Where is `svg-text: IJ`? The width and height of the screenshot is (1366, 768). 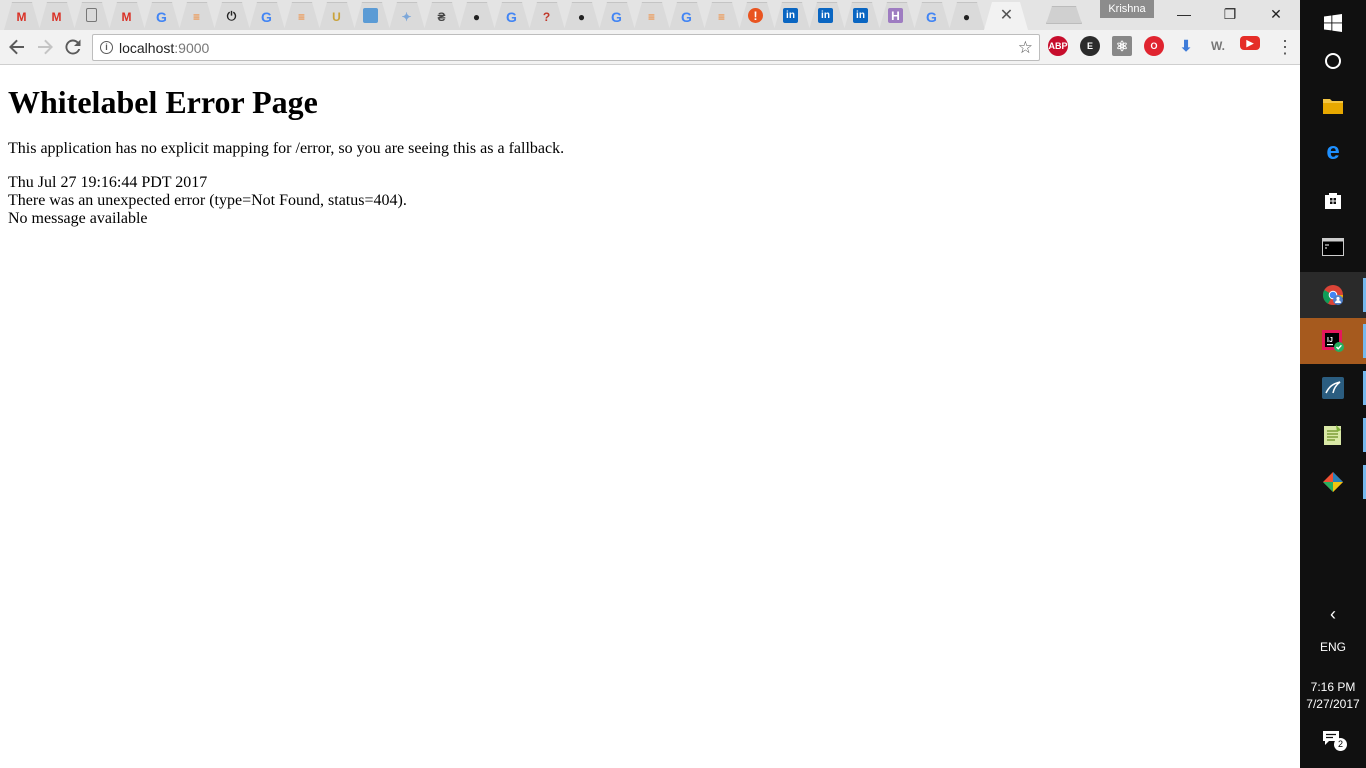
svg-text: IJ is located at coordinates (1330, 340).